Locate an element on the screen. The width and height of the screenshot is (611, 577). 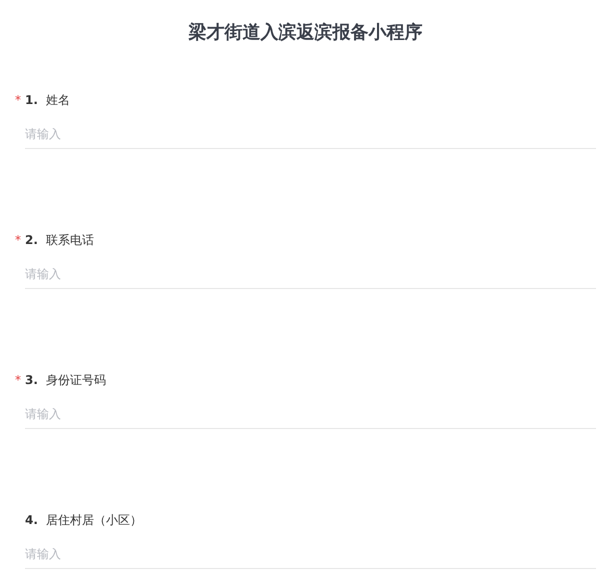
question-number: 3. is located at coordinates (31, 380).